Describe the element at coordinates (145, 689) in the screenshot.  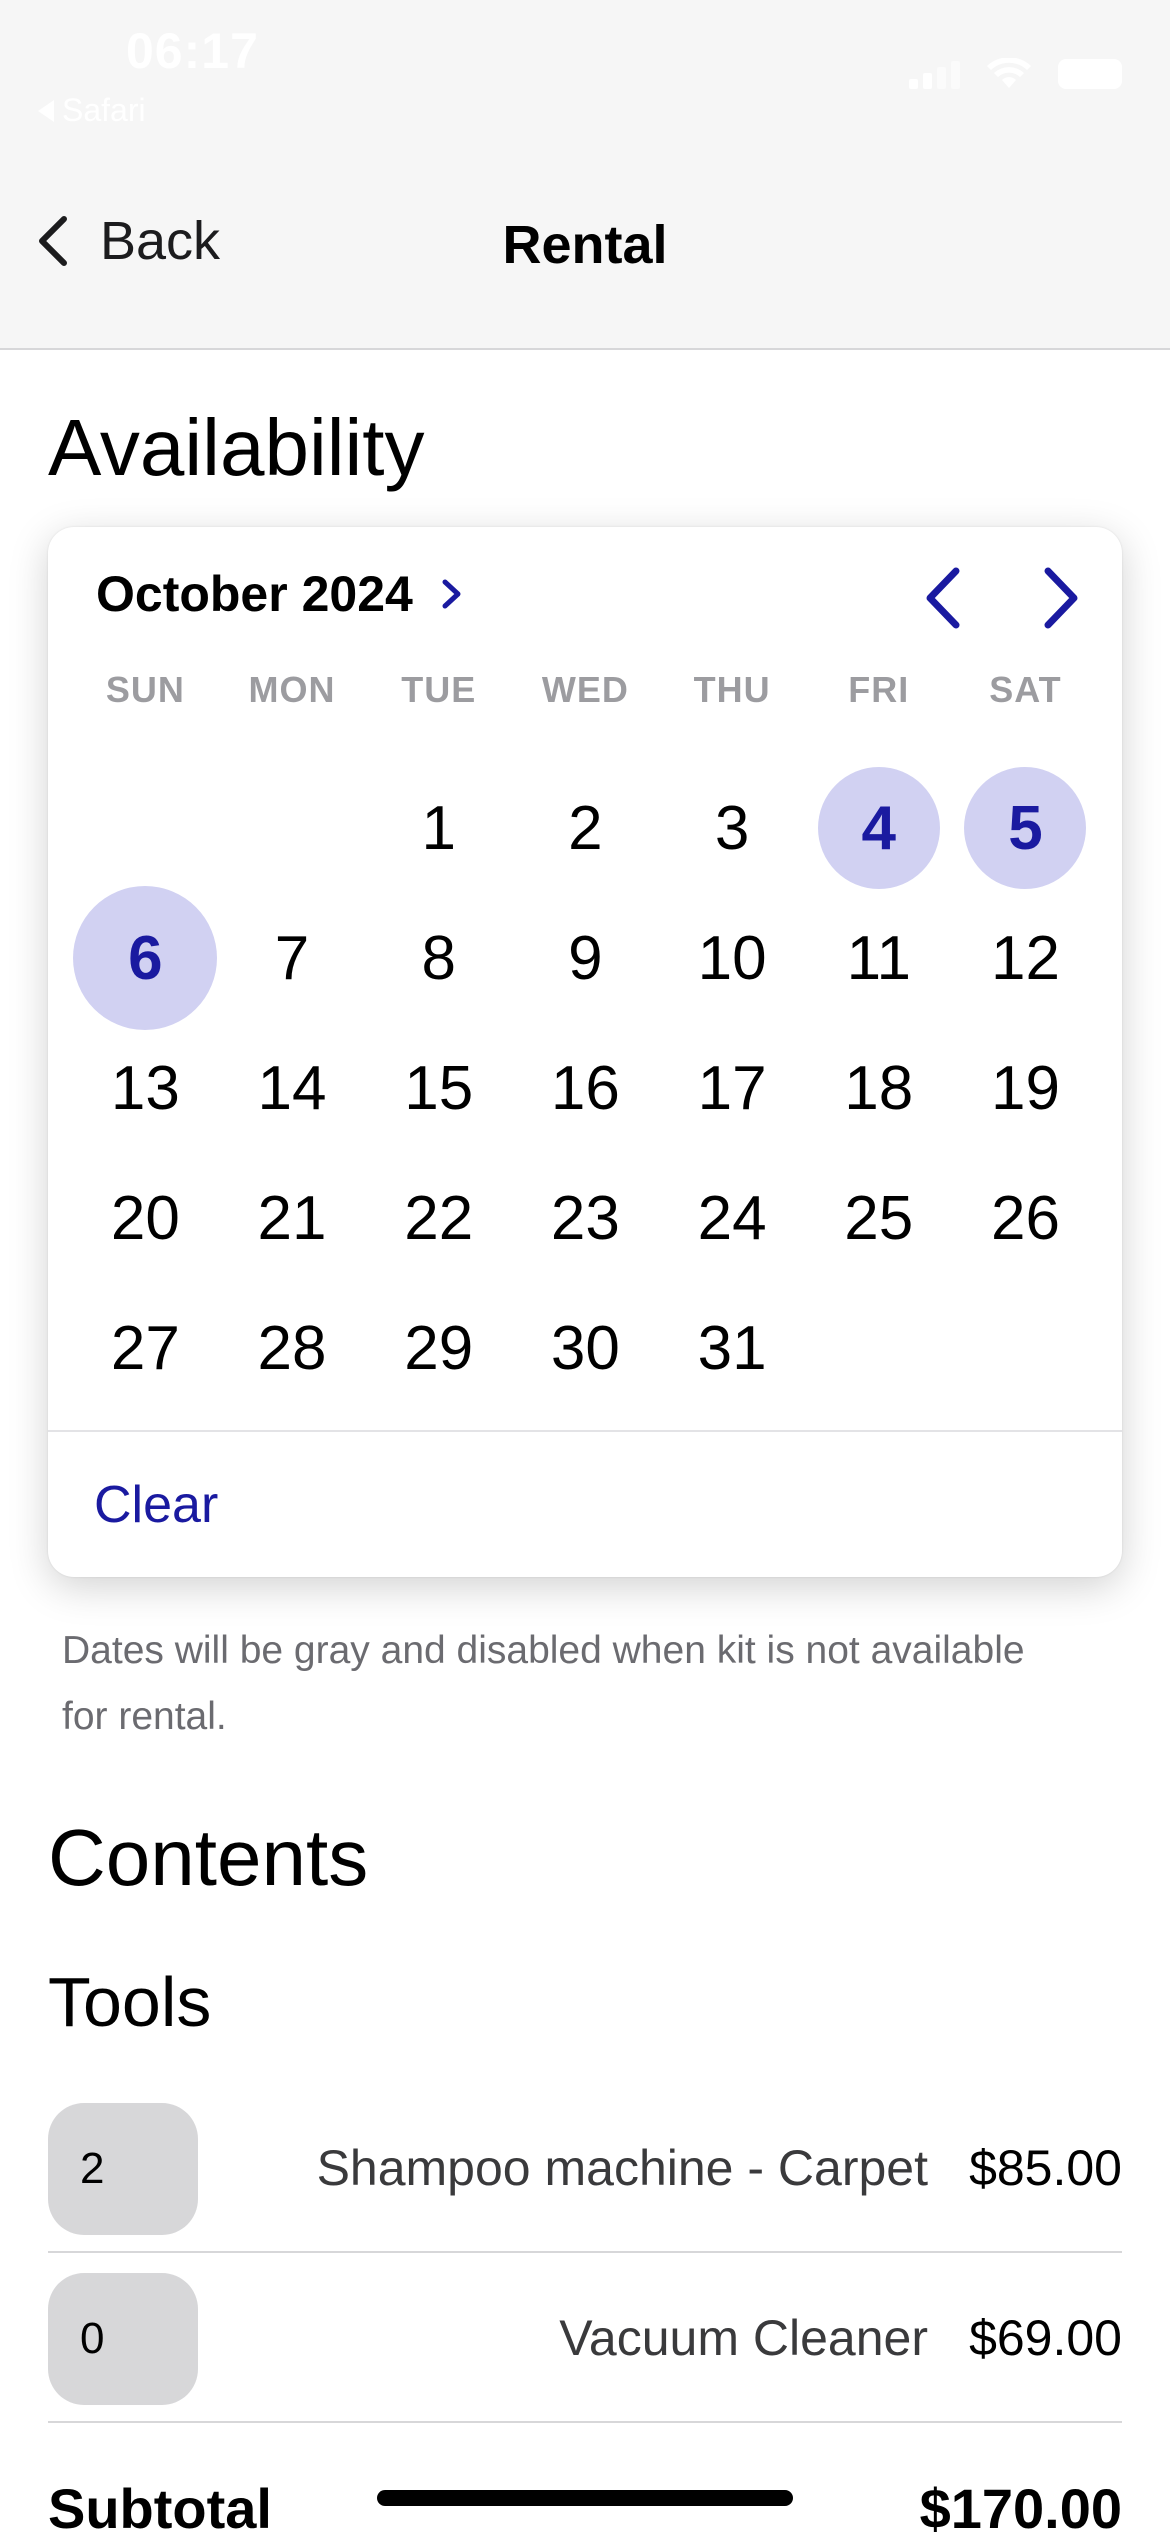
I see `weekday-label: SUN` at that location.